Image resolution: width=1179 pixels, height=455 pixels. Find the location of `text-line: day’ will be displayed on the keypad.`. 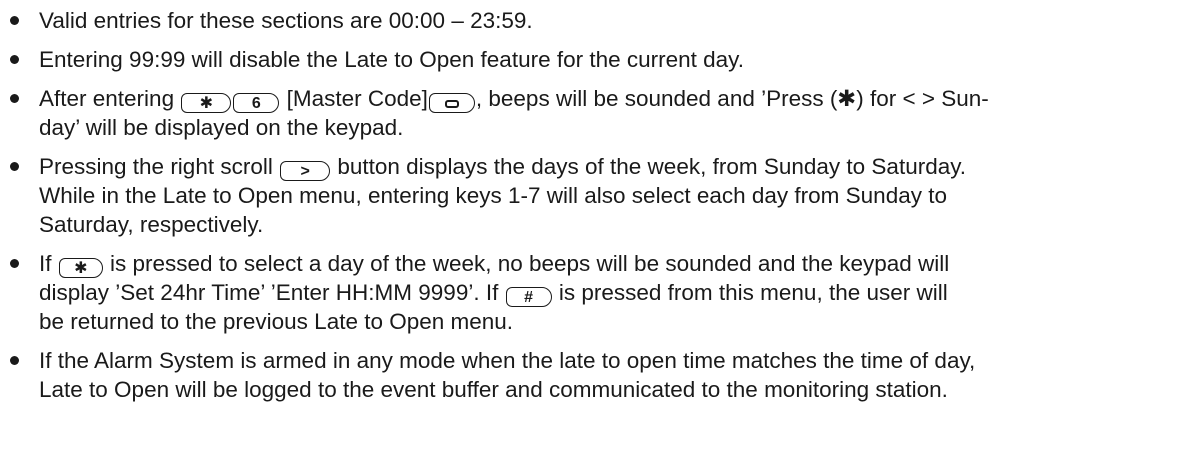

text-line: day’ will be displayed on the keypad. is located at coordinates (221, 127).